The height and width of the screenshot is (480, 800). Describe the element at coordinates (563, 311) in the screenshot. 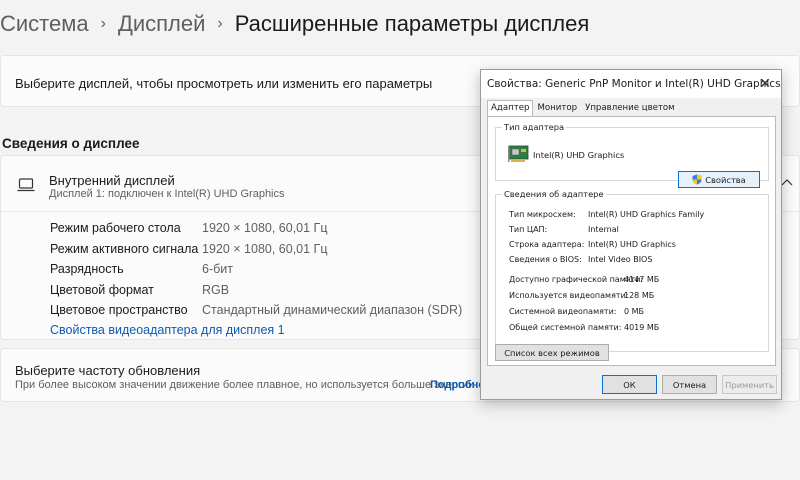

I see `memory-key: Системной видеопамяти:` at that location.